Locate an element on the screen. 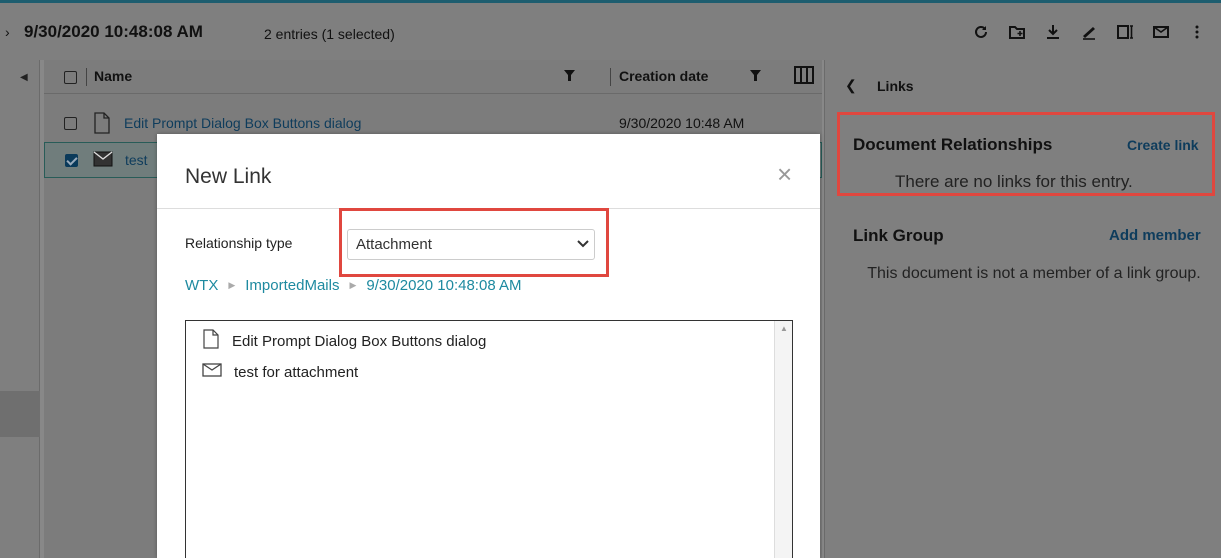 This screenshot has height=558, width=1221. scroll-up-icon: ▲ is located at coordinates (784, 328).